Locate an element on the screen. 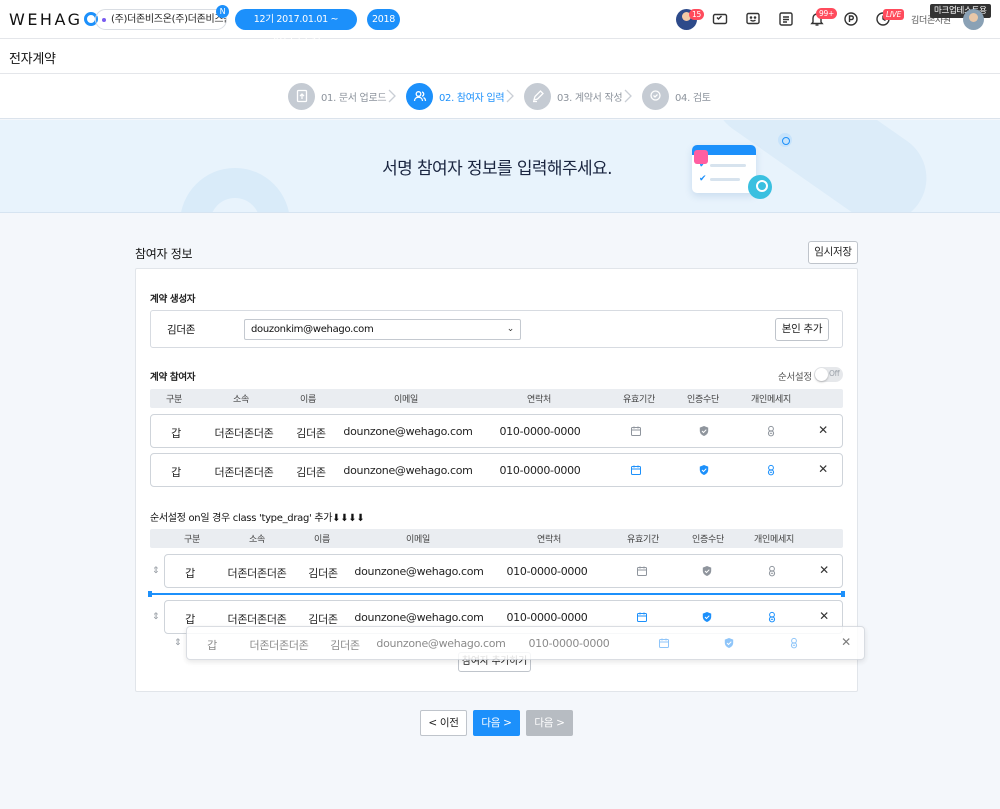  creator-email-value: douzonkim@wehago.com is located at coordinates (312, 329).